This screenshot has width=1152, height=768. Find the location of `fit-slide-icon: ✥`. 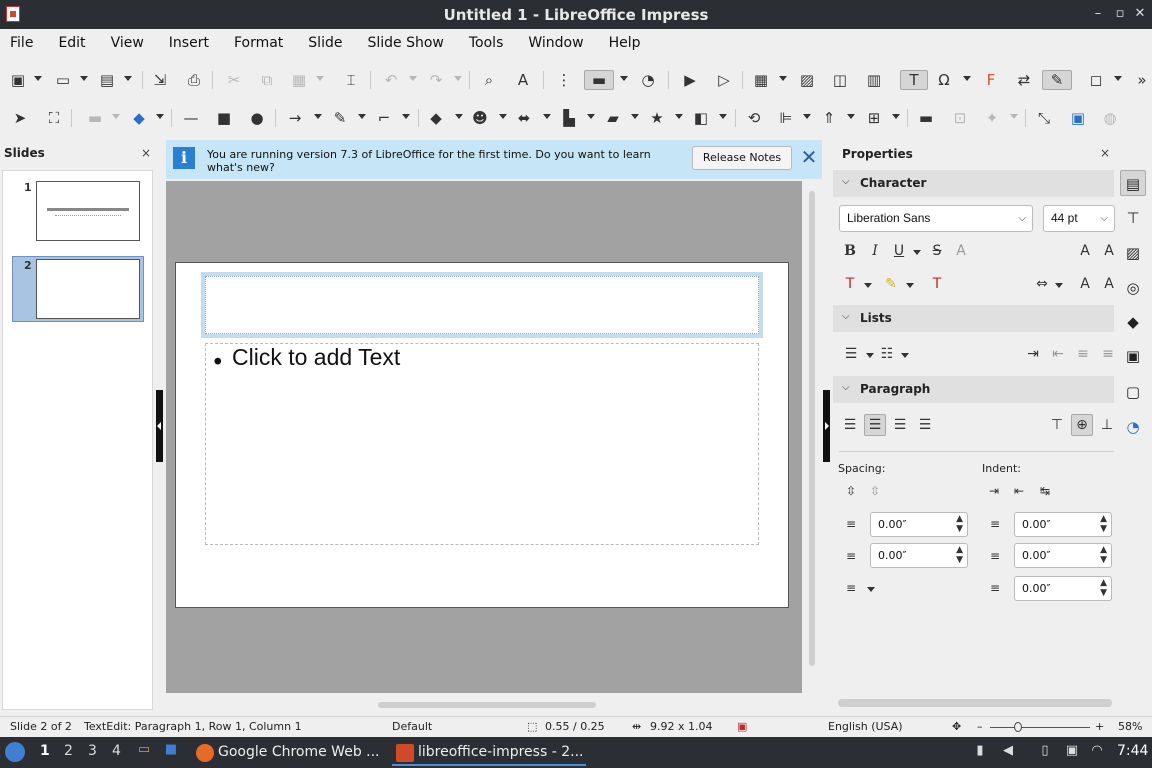

fit-slide-icon: ✥ is located at coordinates (956, 726).